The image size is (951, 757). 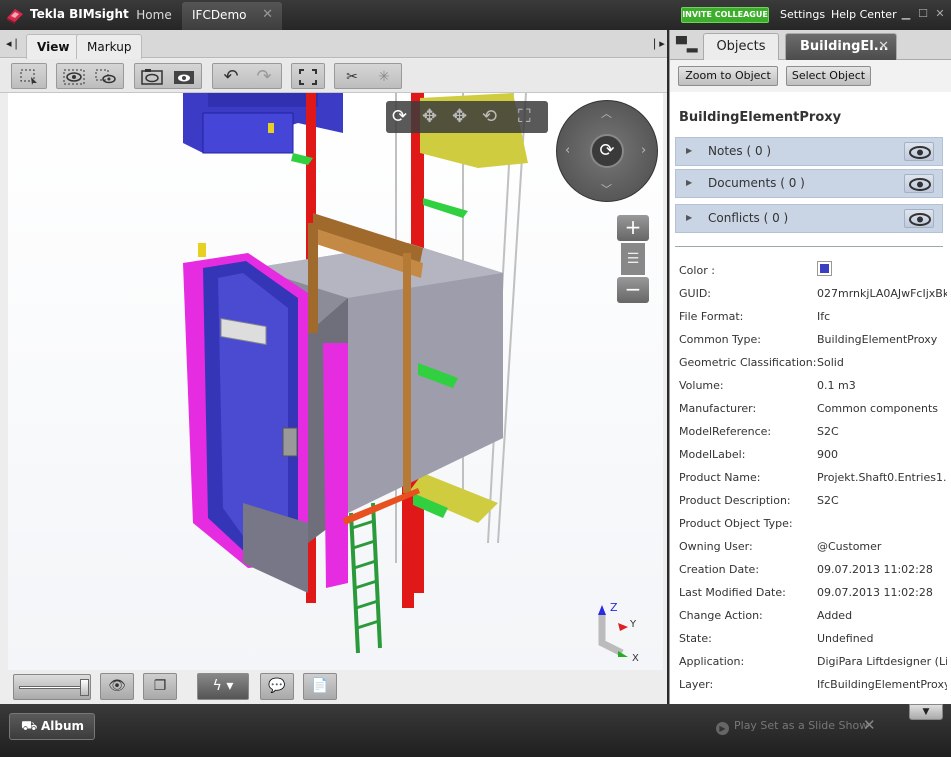 What do you see at coordinates (84, 687) in the screenshot?
I see `slider-thumb` at bounding box center [84, 687].